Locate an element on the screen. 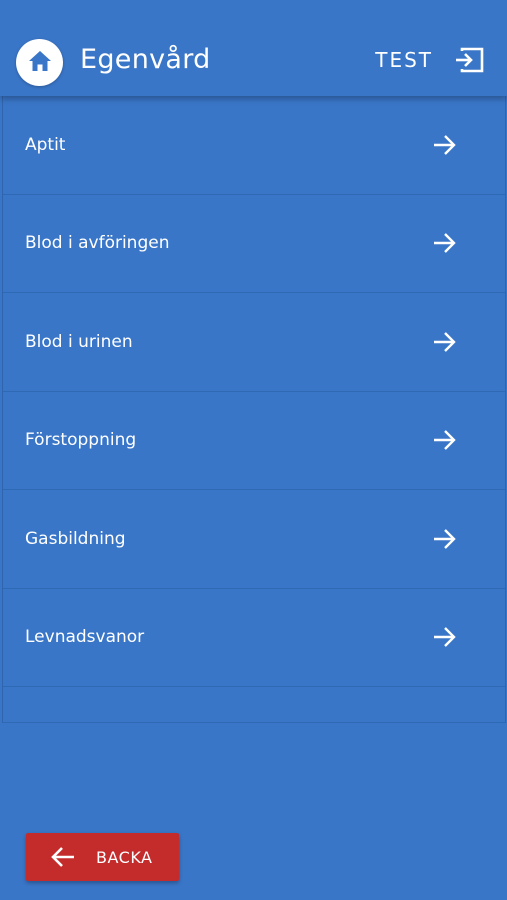  list-item-aptit: Aptit is located at coordinates (254, 145).